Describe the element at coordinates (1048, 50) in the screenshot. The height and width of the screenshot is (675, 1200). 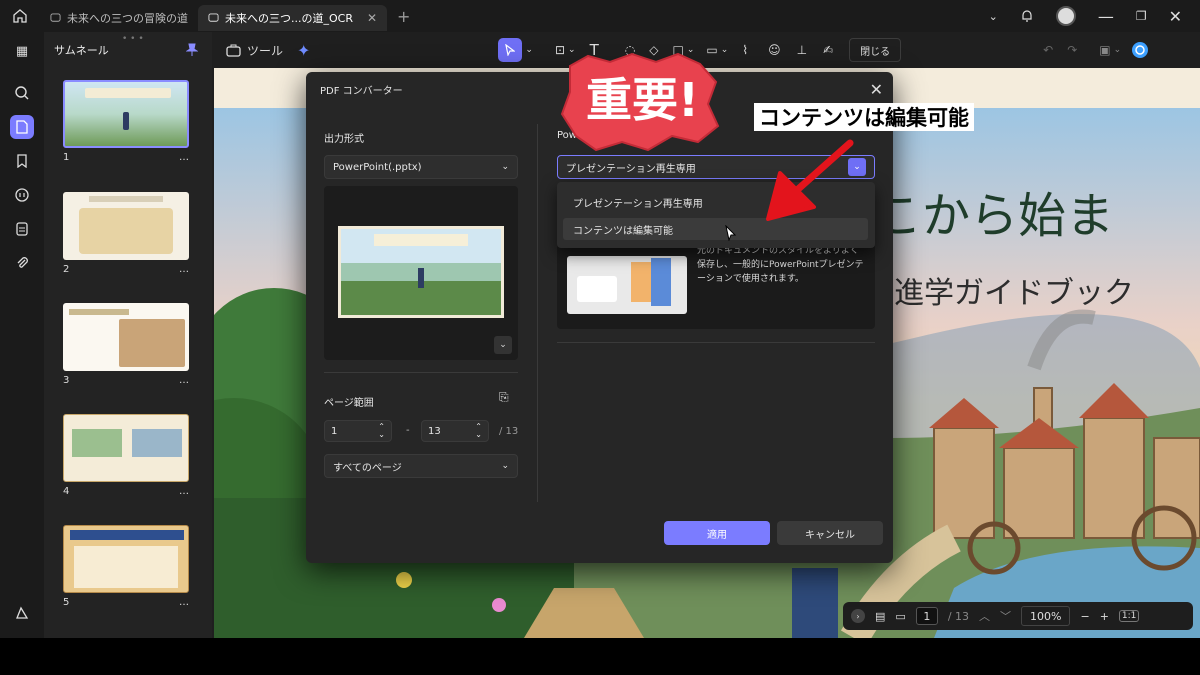
I see `undo-button: ↶` at that location.